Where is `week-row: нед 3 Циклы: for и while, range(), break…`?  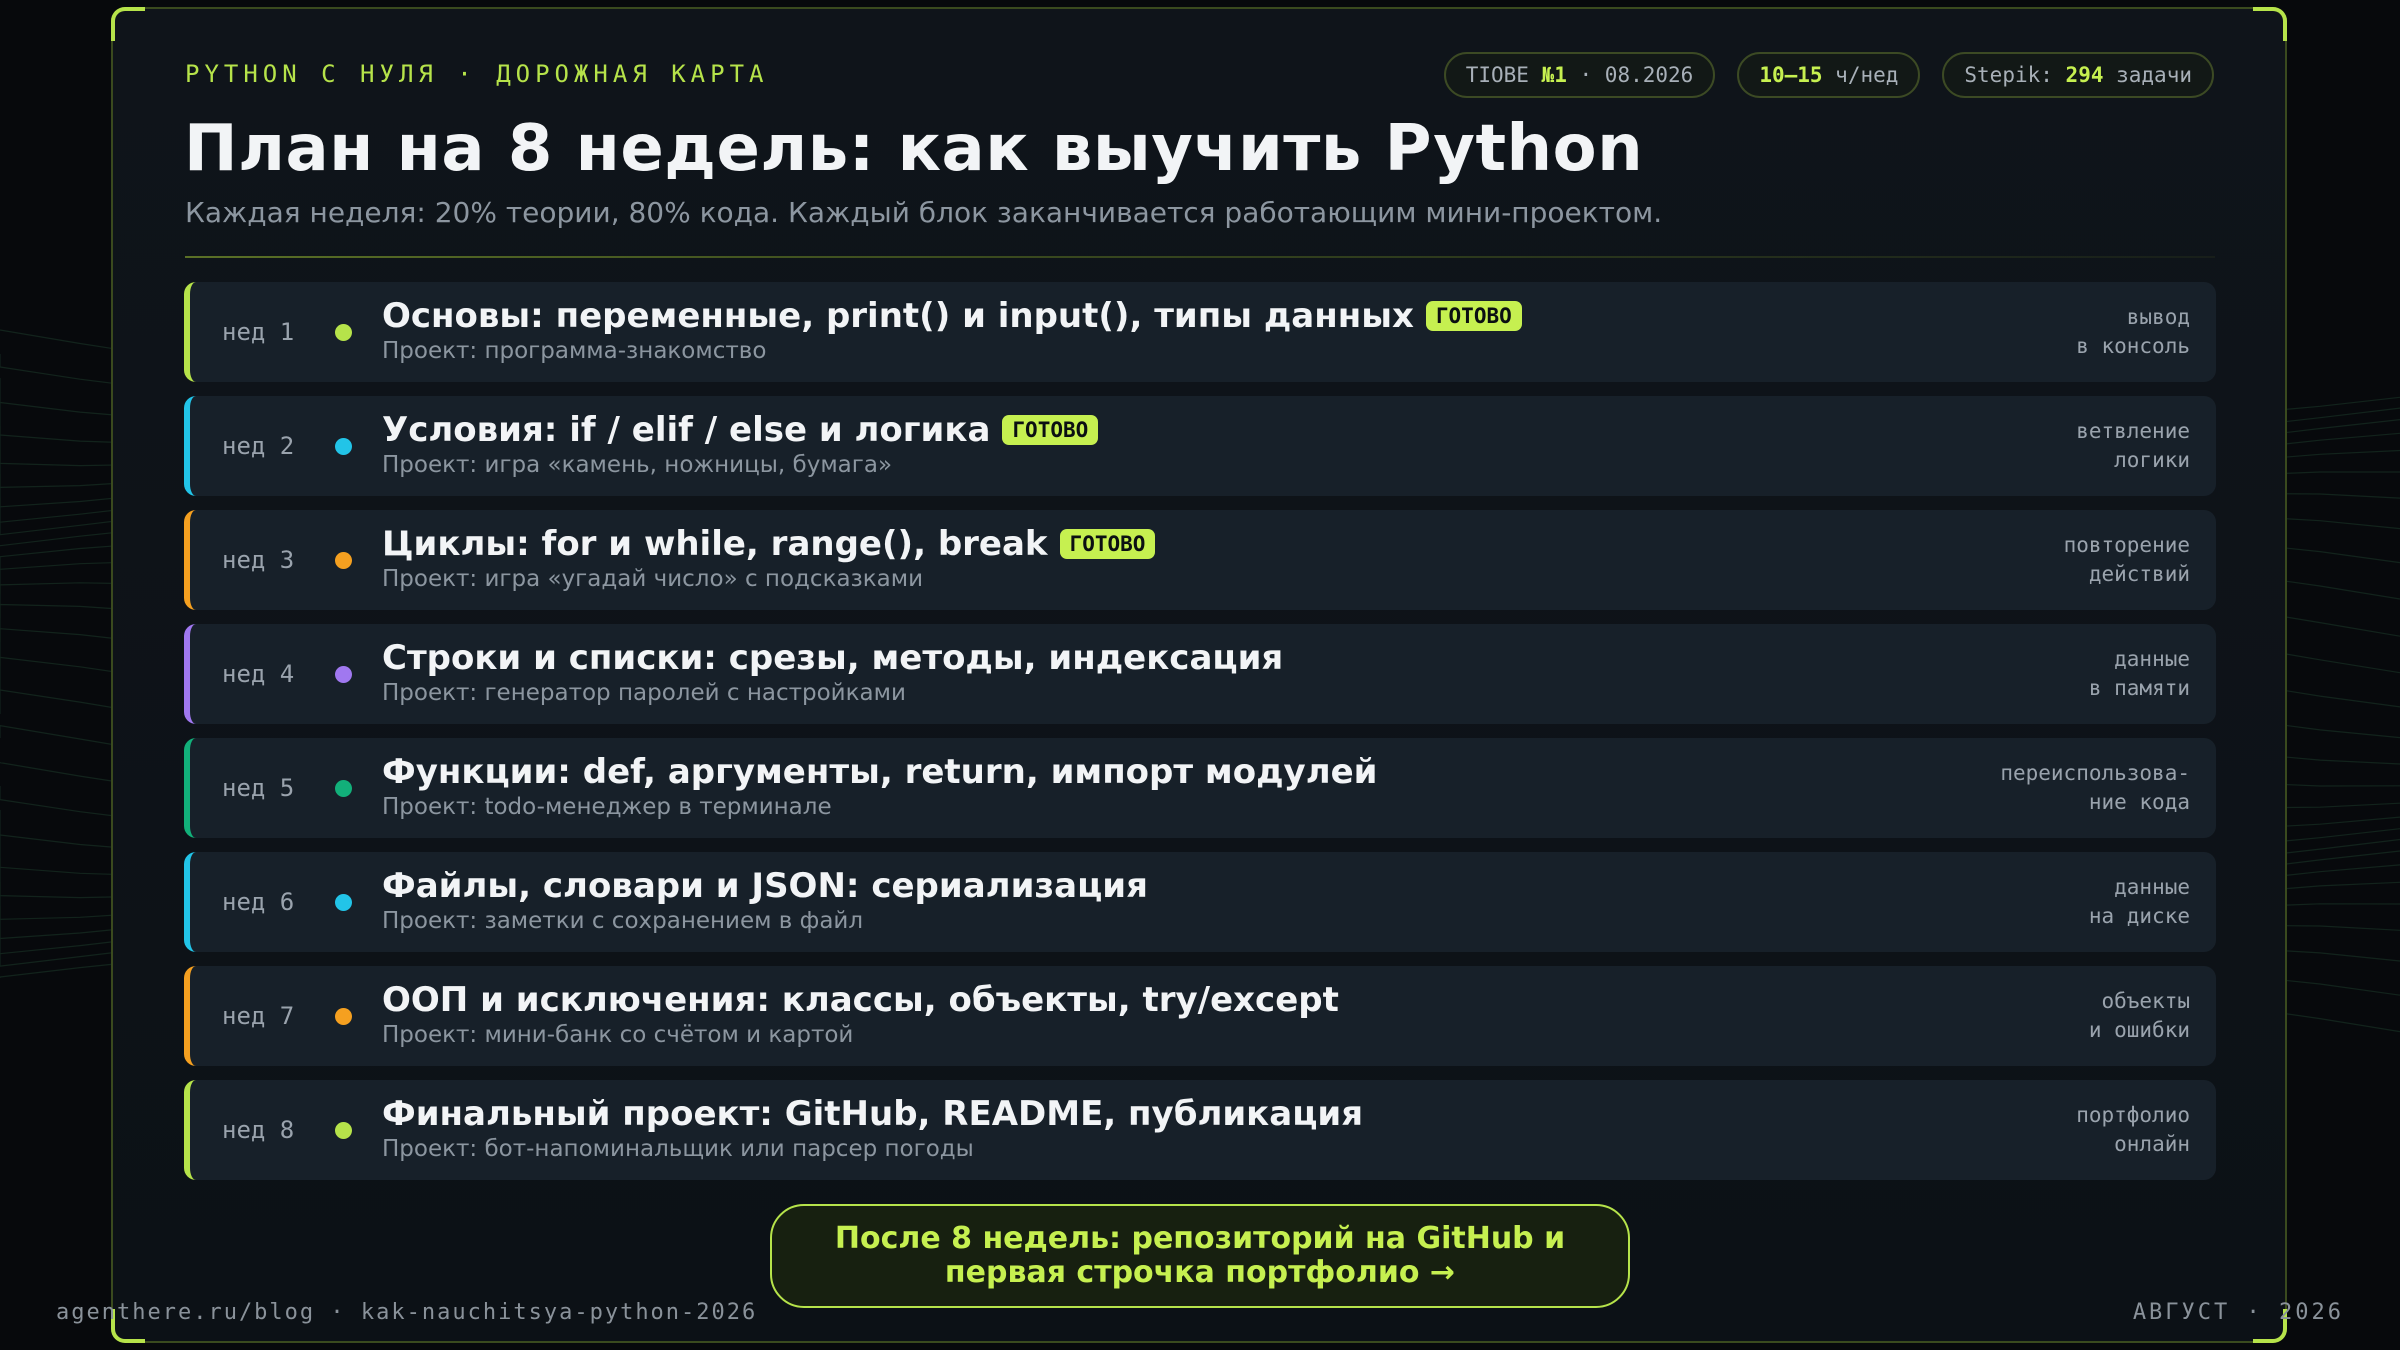
week-row: нед 3 Циклы: for и while, range(), break… is located at coordinates (1200, 560).